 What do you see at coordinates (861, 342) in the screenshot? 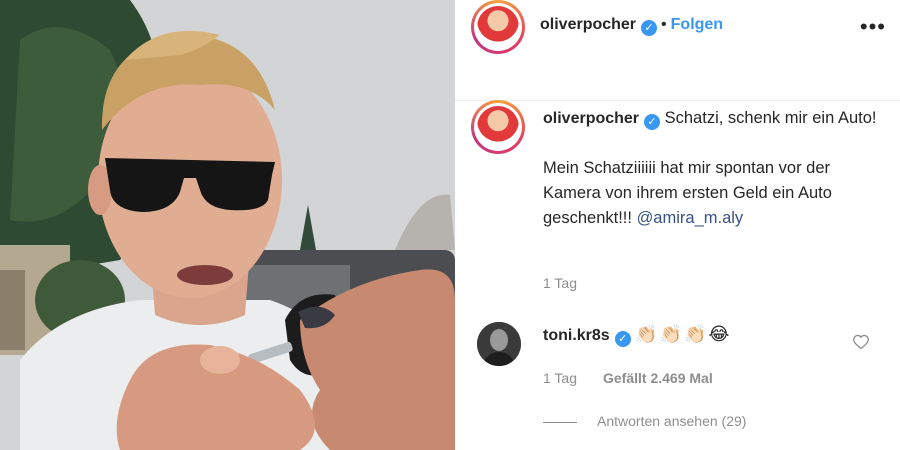
I see `heart-icon` at bounding box center [861, 342].